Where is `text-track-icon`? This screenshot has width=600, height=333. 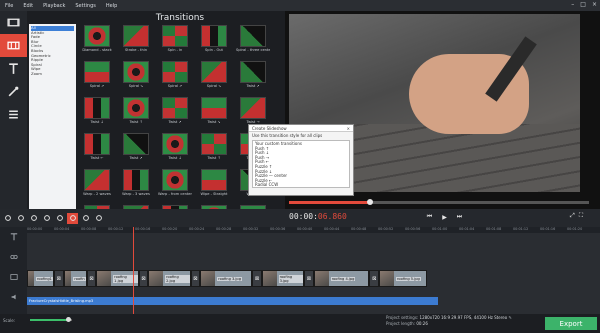
text-track-icon is located at coordinates (13, 237).